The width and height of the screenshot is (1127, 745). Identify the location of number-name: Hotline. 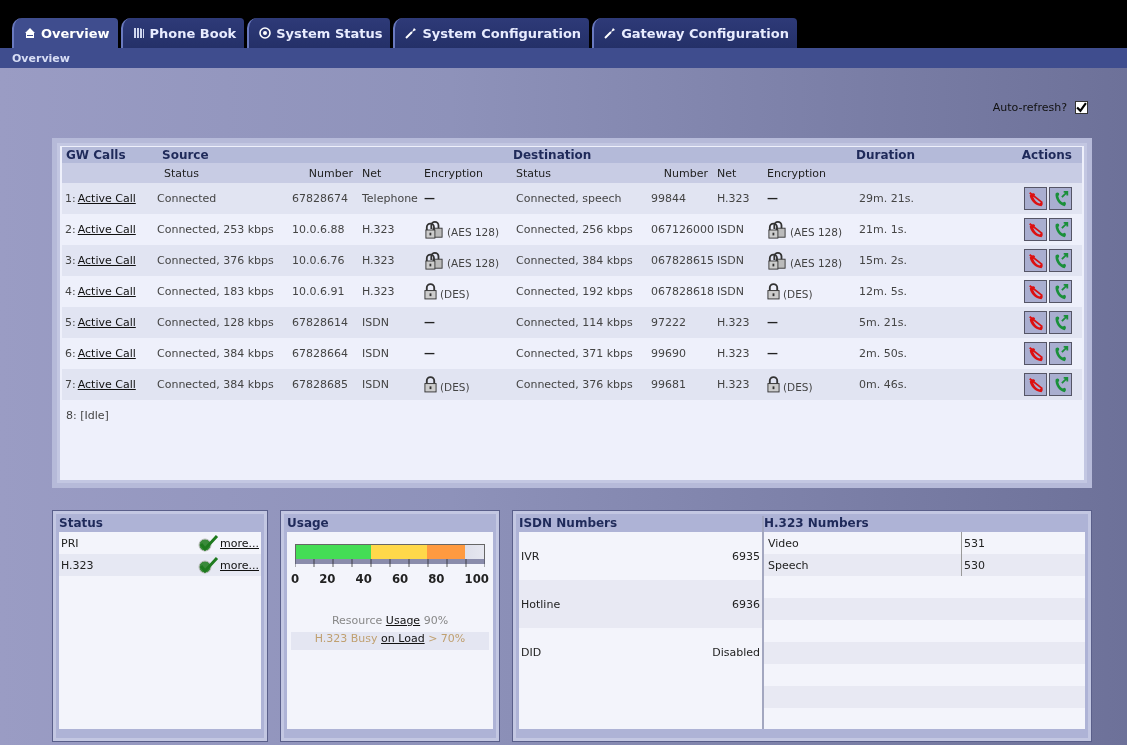
(541, 604).